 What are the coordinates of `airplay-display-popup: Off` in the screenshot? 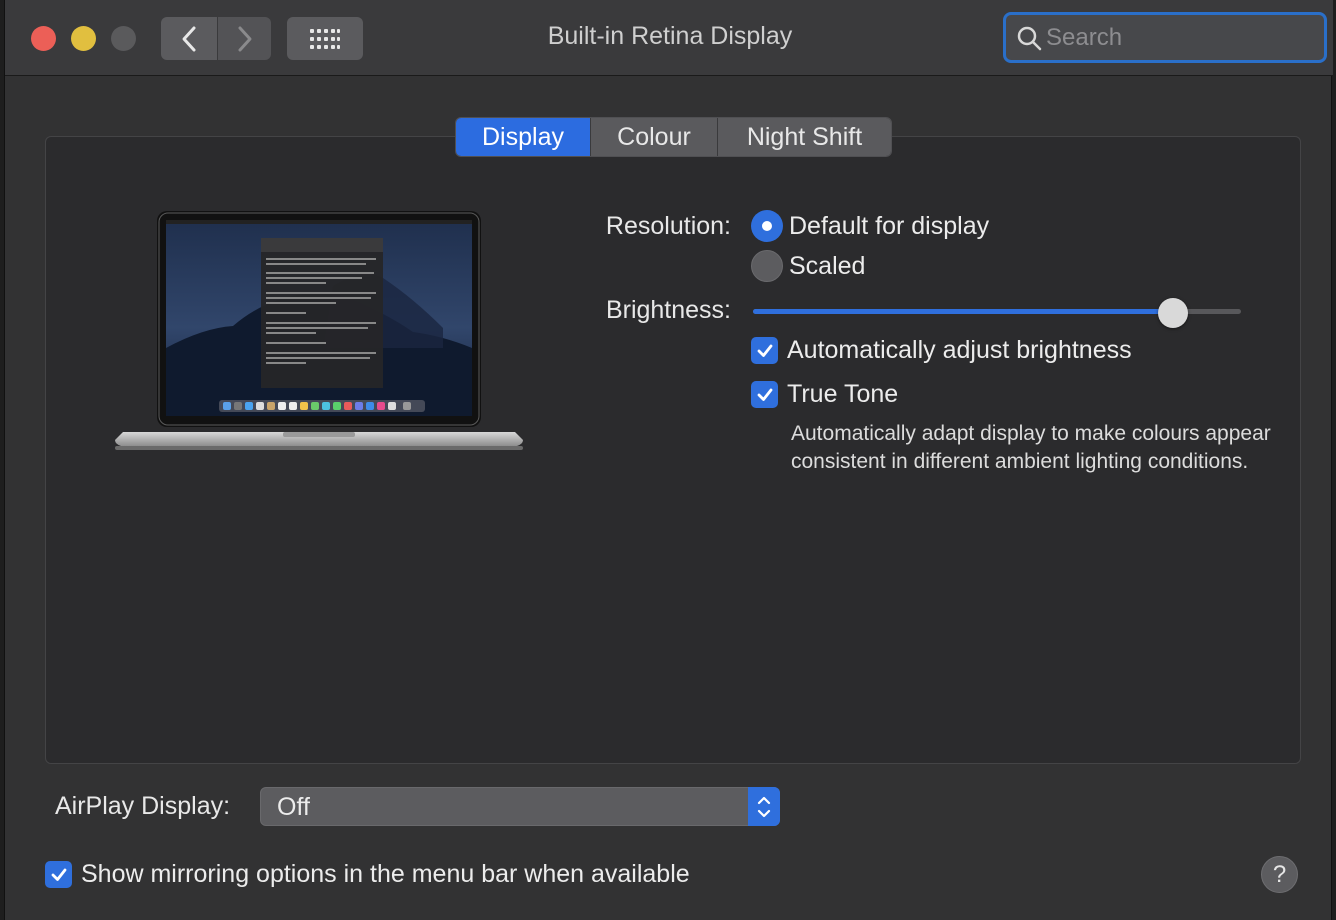 It's located at (520, 806).